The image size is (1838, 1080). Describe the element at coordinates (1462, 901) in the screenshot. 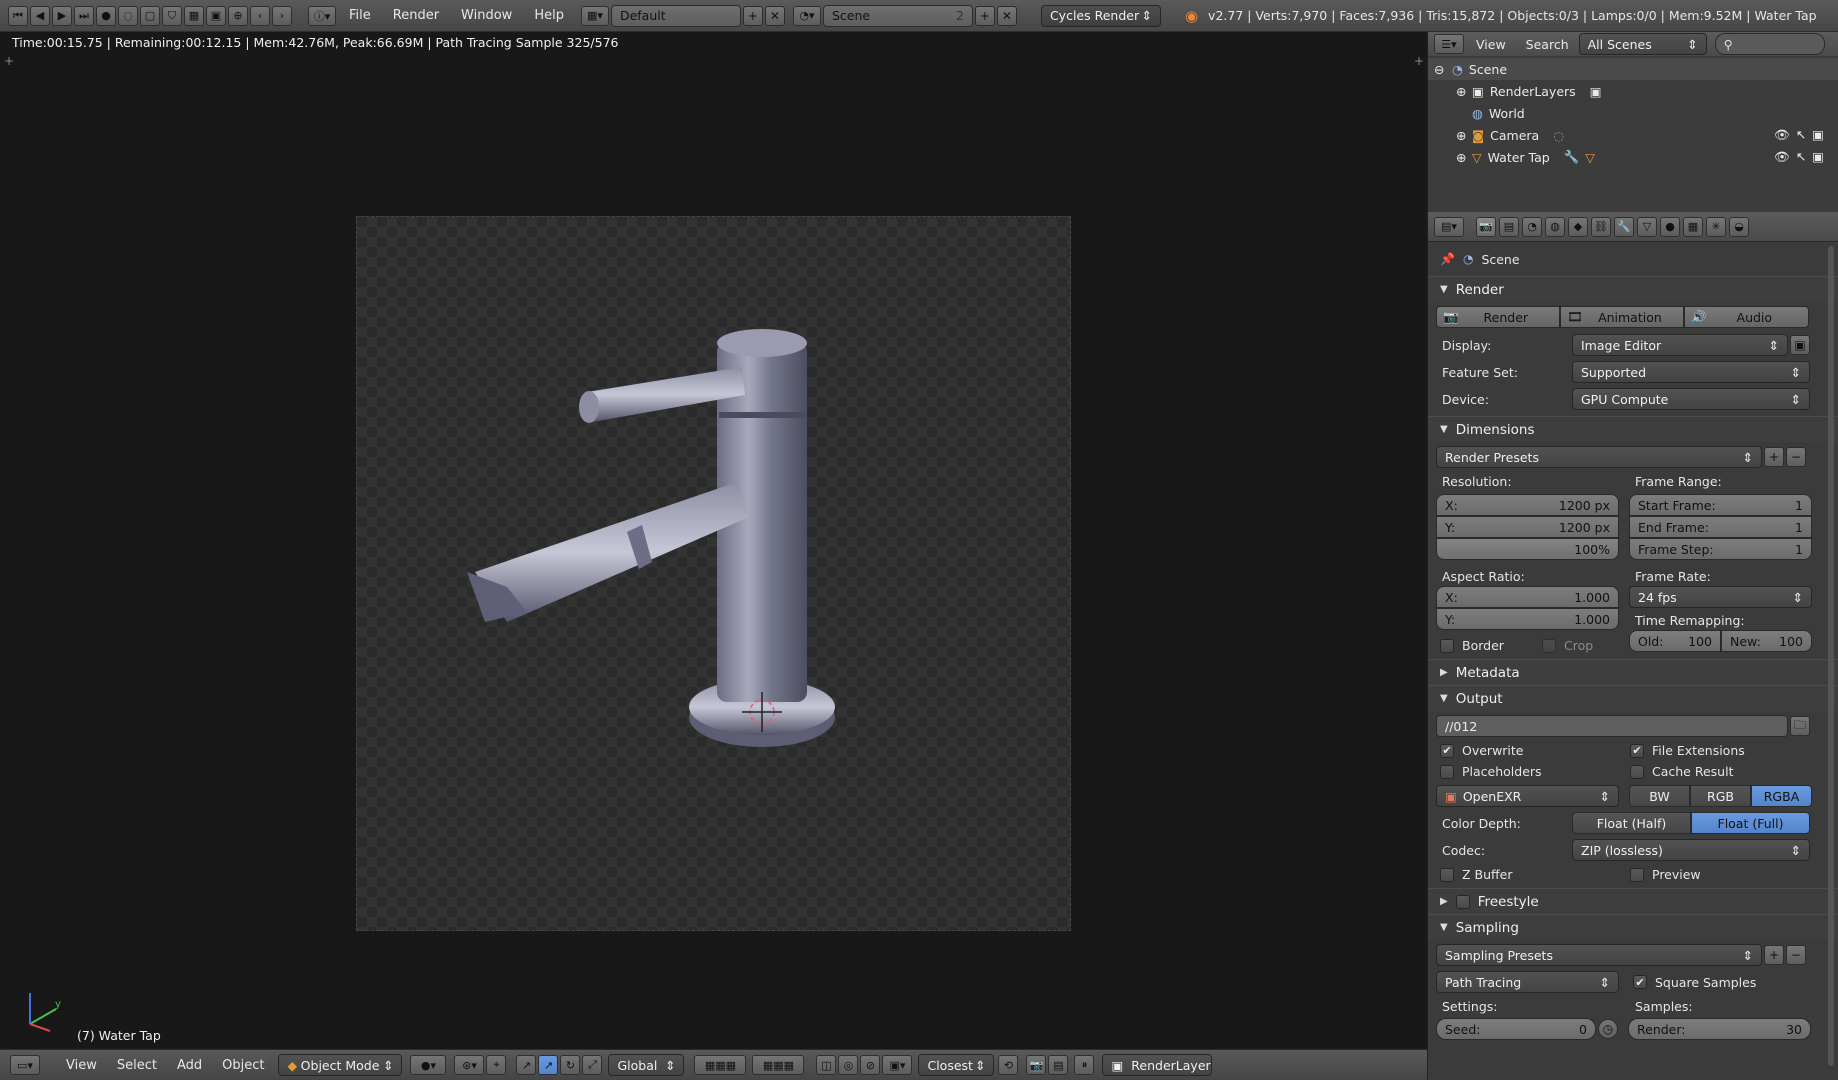

I see `freestyle-checkbox` at that location.